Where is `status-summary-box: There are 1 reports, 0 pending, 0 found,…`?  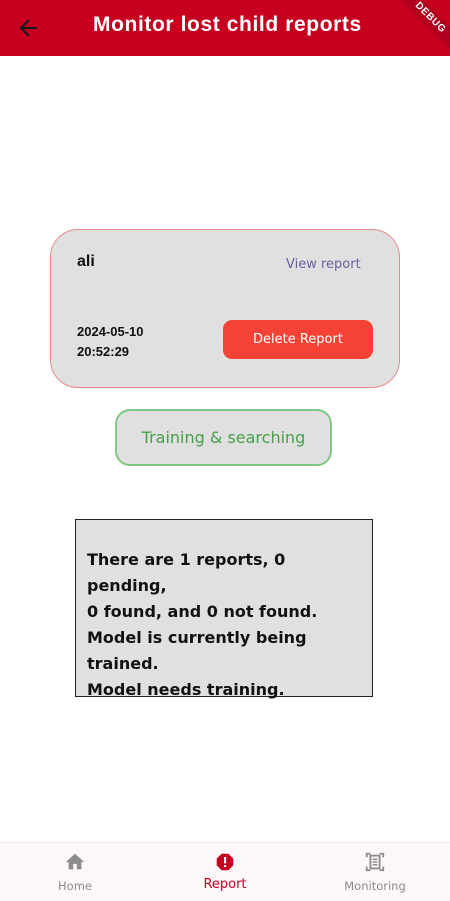
status-summary-box: There are 1 reports, 0 pending, 0 found,… is located at coordinates (224, 609).